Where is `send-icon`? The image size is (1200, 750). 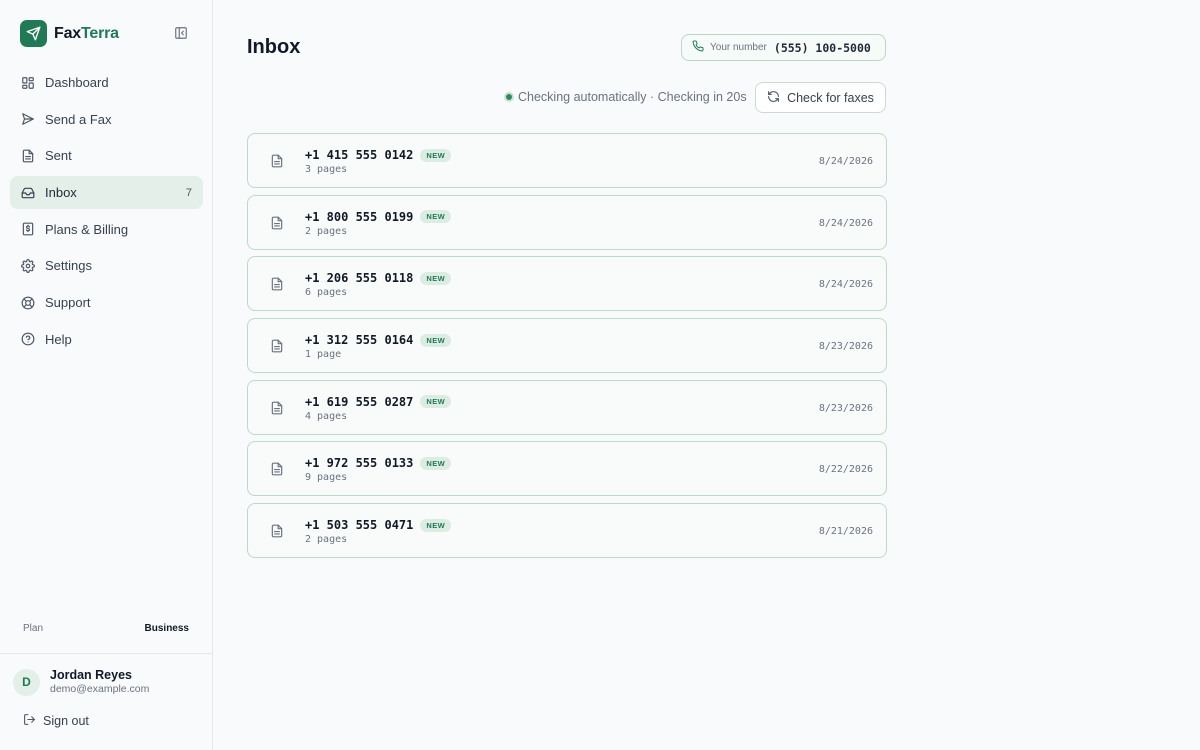
send-icon is located at coordinates (28, 119).